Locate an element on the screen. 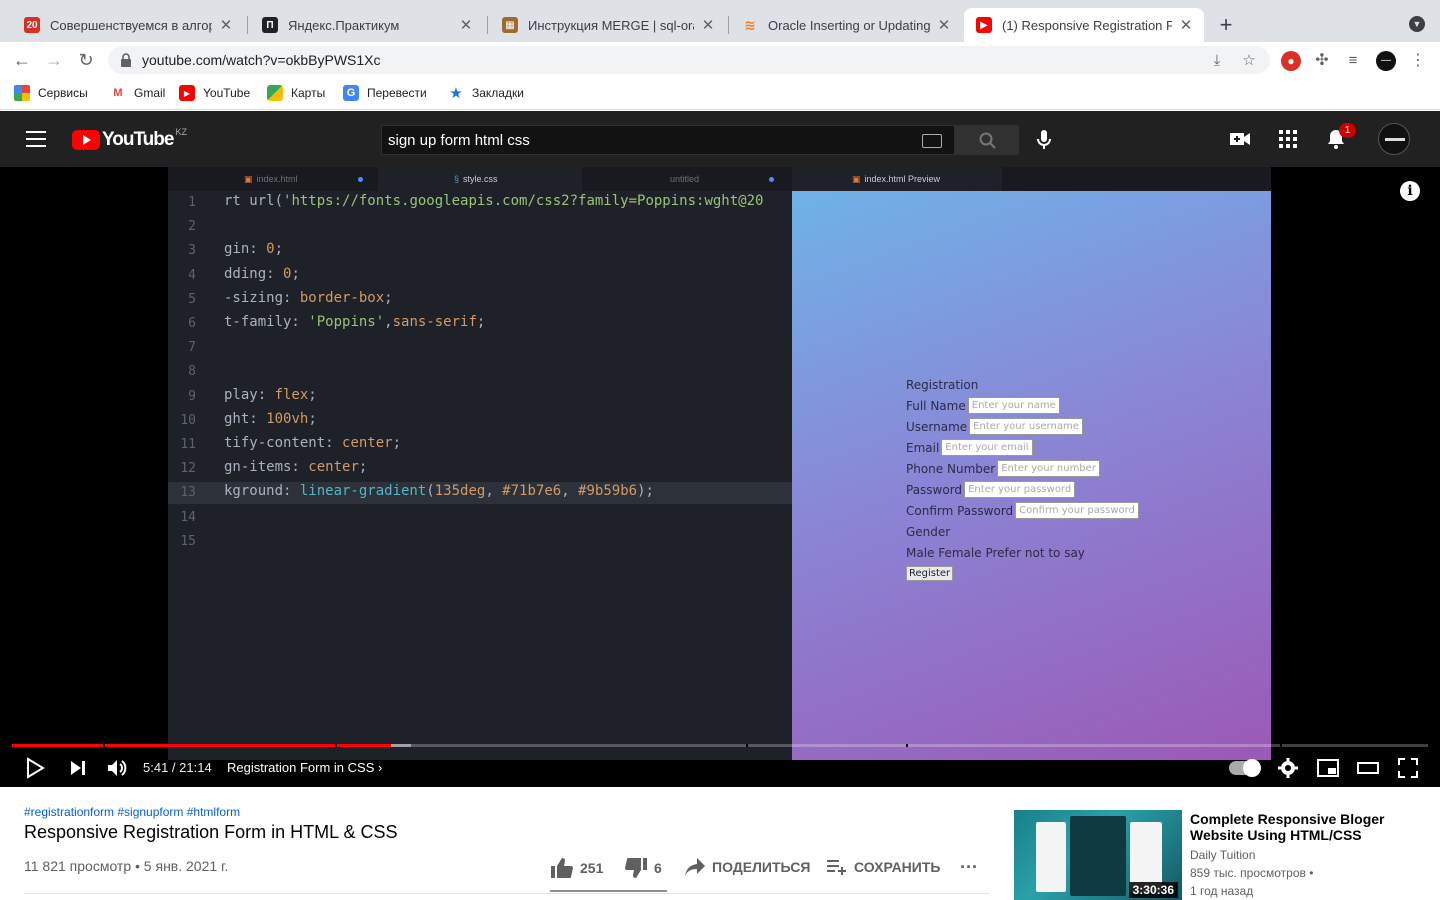 The width and height of the screenshot is (1440, 900). code-line: tify-content: center; is located at coordinates (313, 443).